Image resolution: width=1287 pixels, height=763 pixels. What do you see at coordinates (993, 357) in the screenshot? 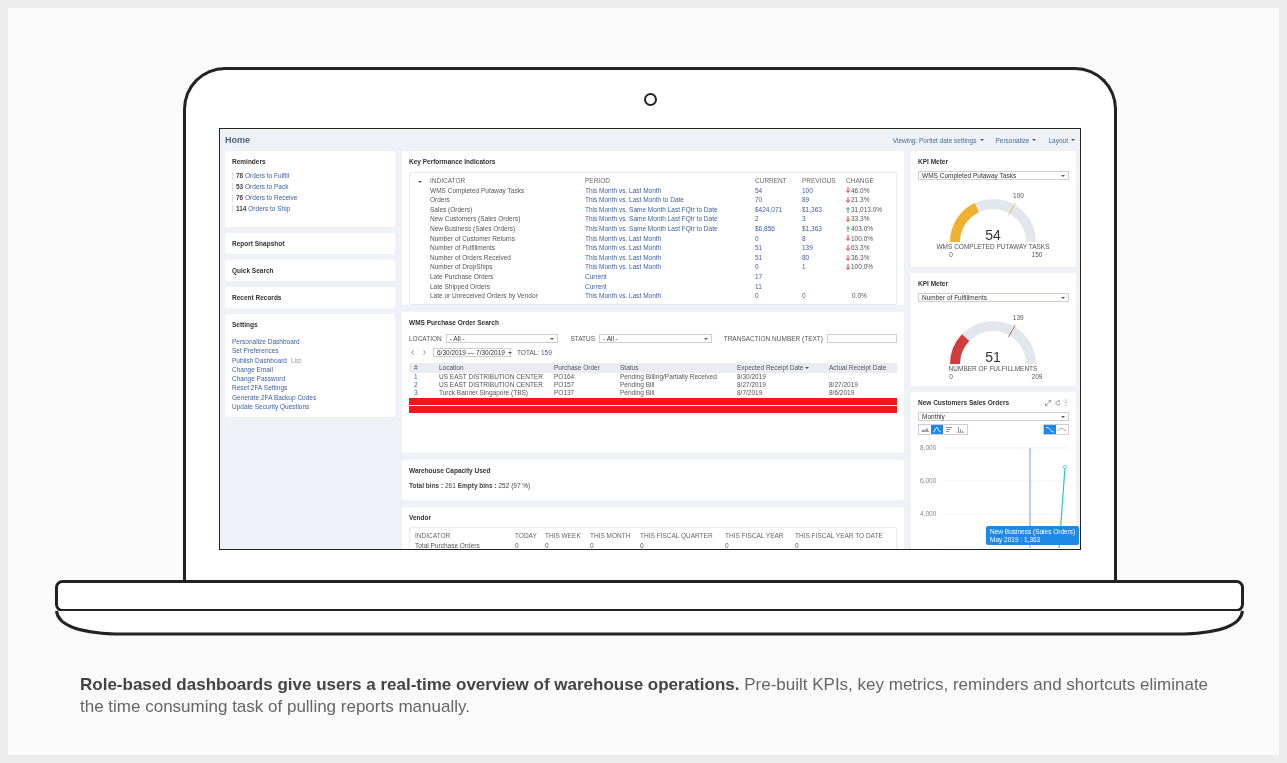
I see `meter-value: 51` at bounding box center [993, 357].